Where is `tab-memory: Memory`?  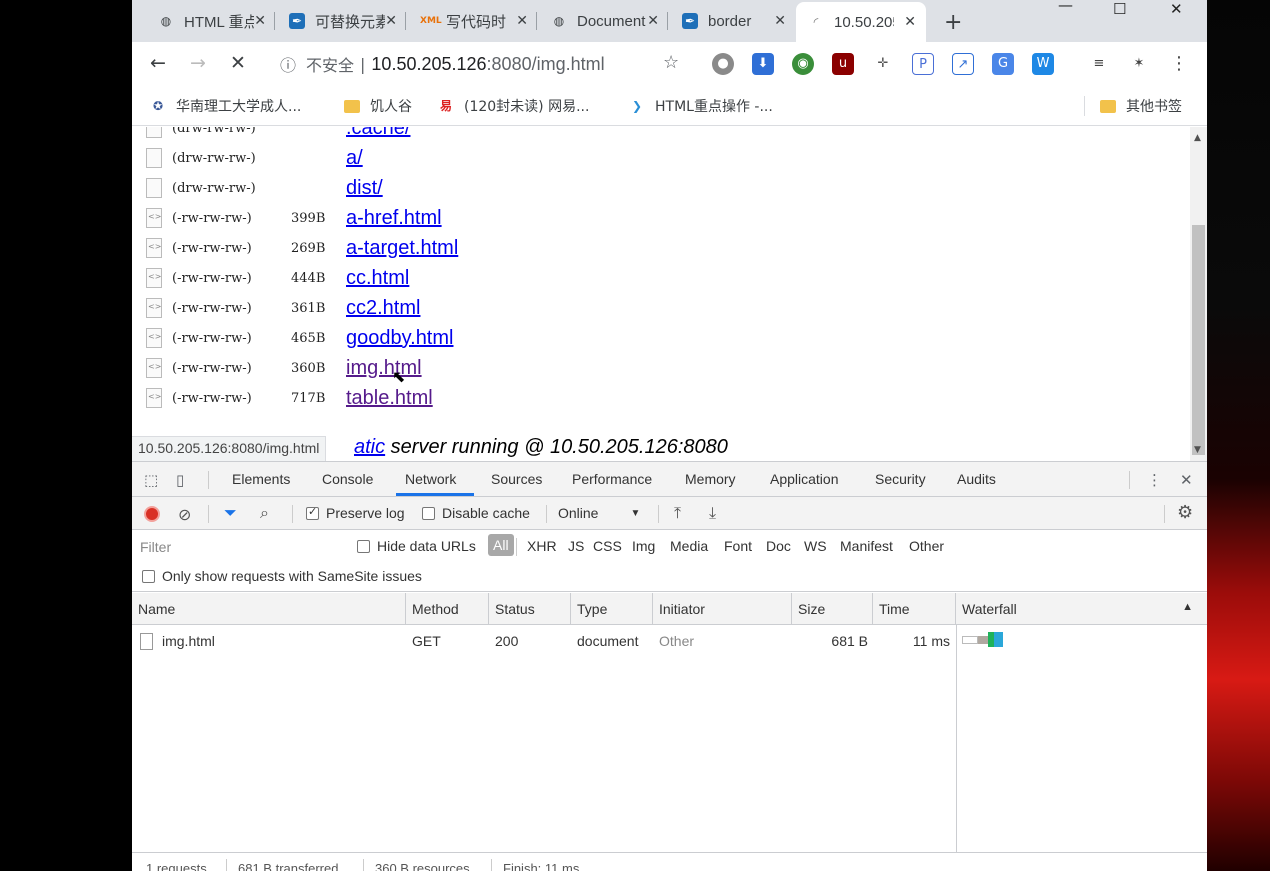
tab-memory: Memory is located at coordinates (710, 479).